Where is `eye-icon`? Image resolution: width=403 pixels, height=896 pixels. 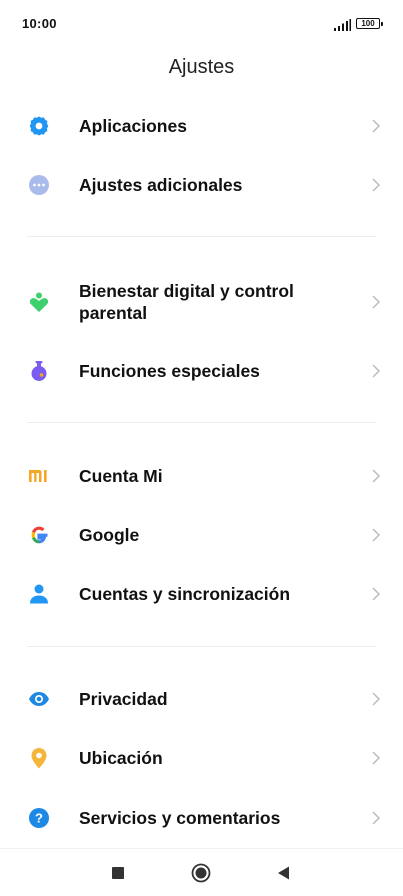 eye-icon is located at coordinates (39, 699).